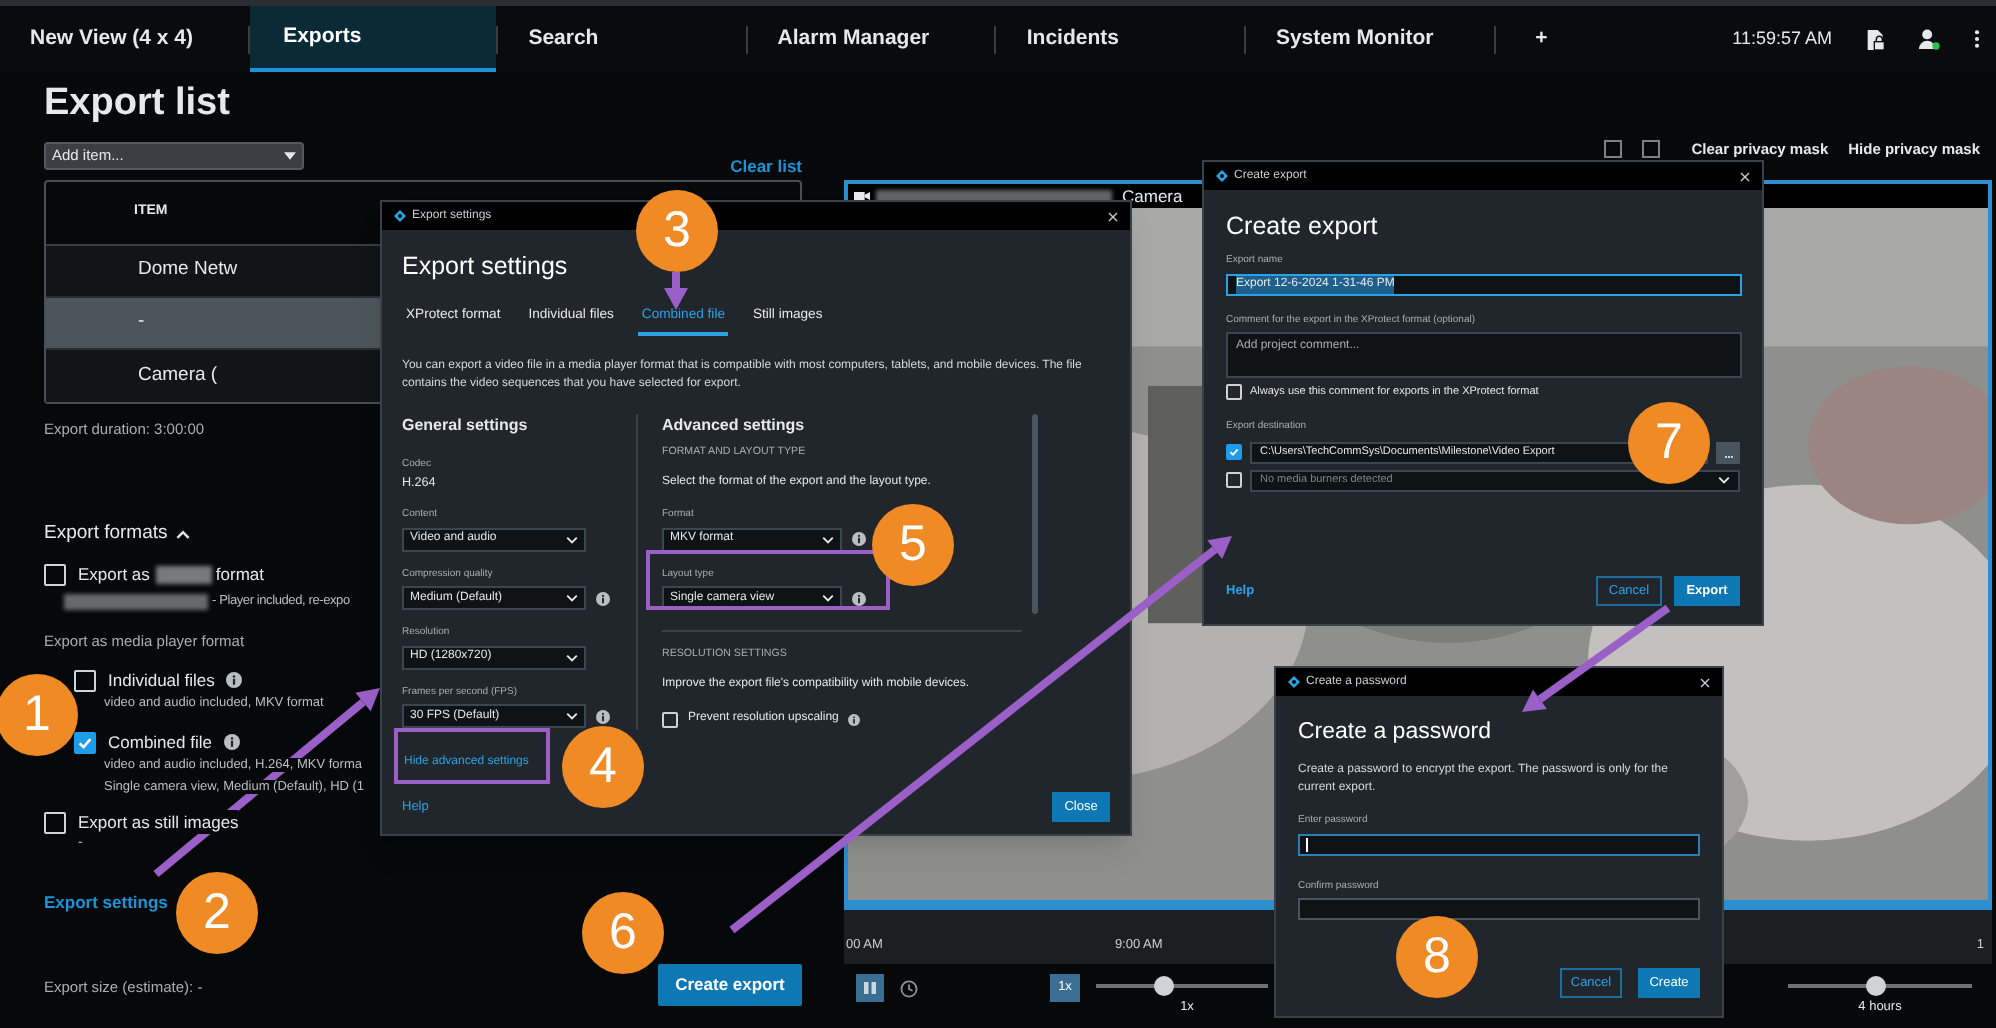  I want to click on step-badge: 2, so click(217, 913).